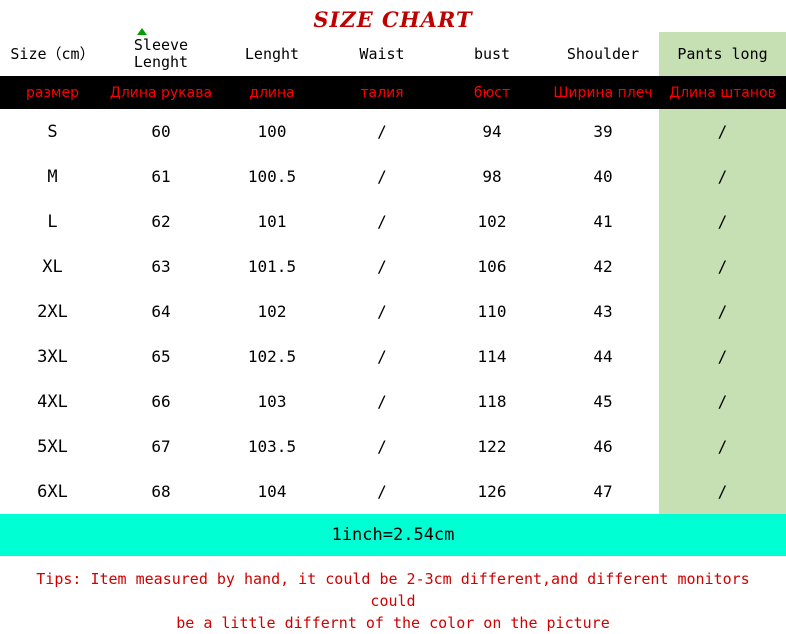  I want to click on header-size: Size（cm）, so click(52, 53).